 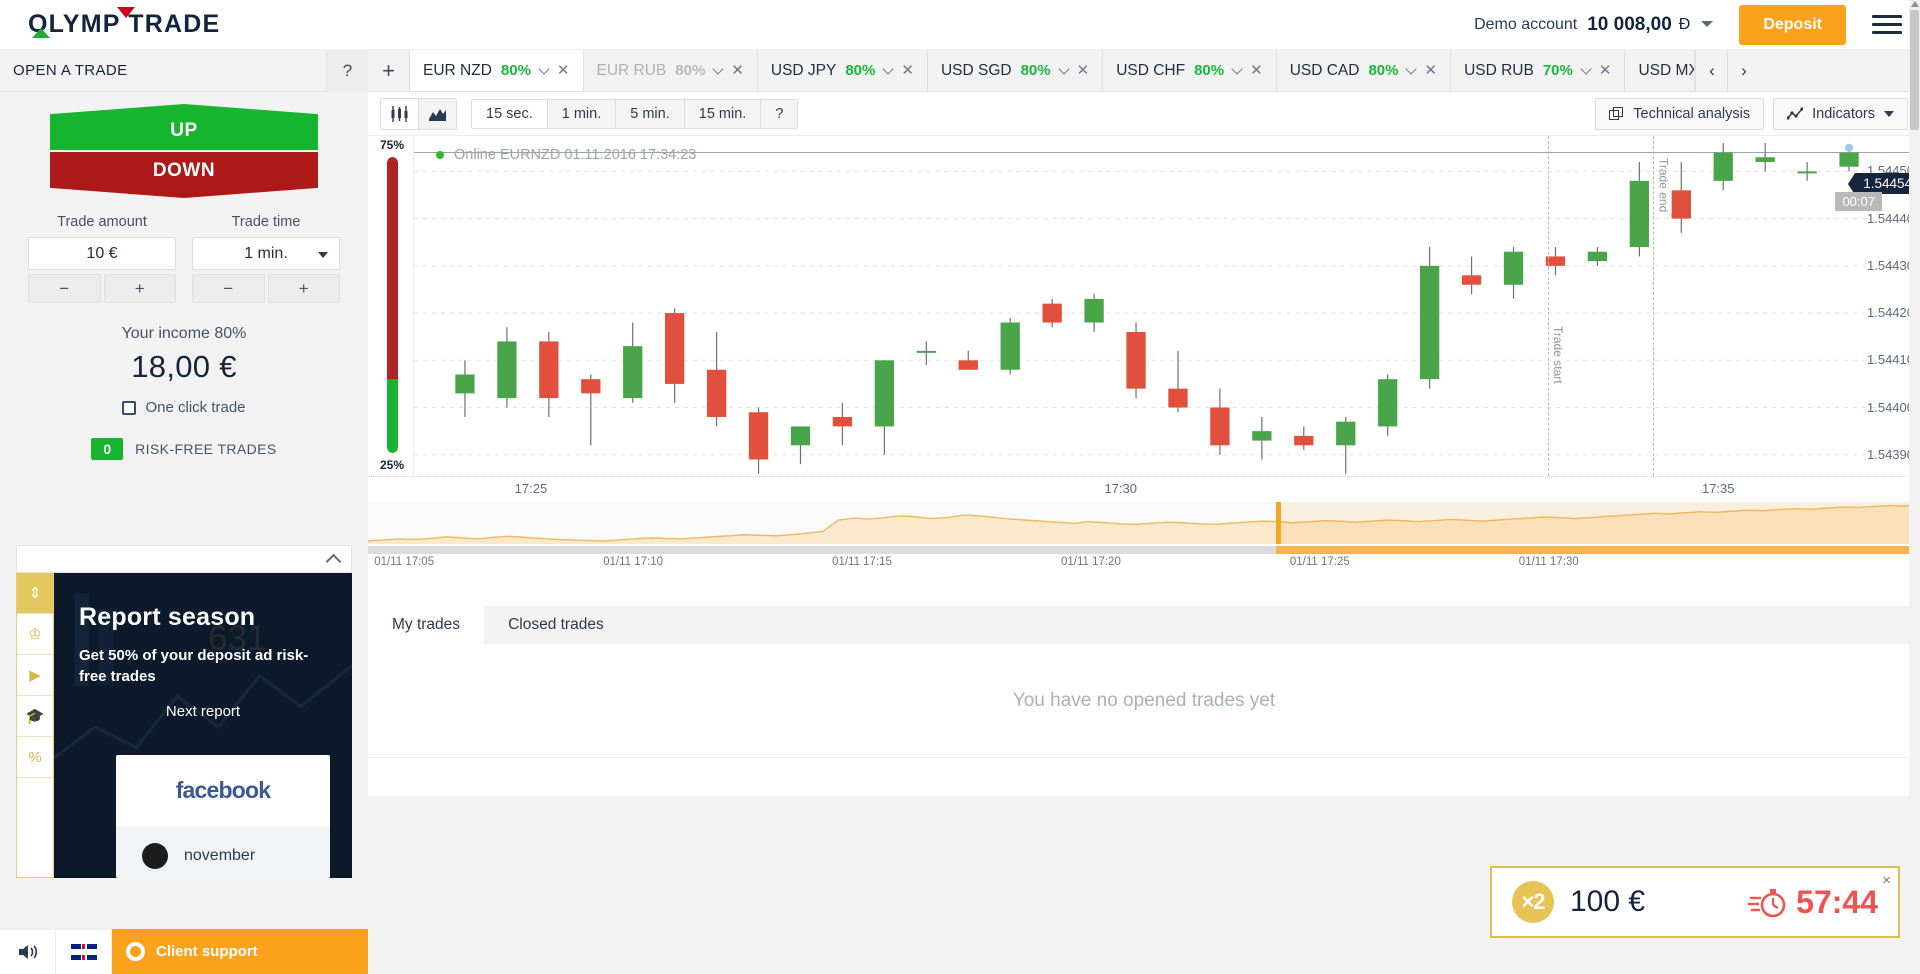 I want to click on play-icon: ▶, so click(x=35, y=675).